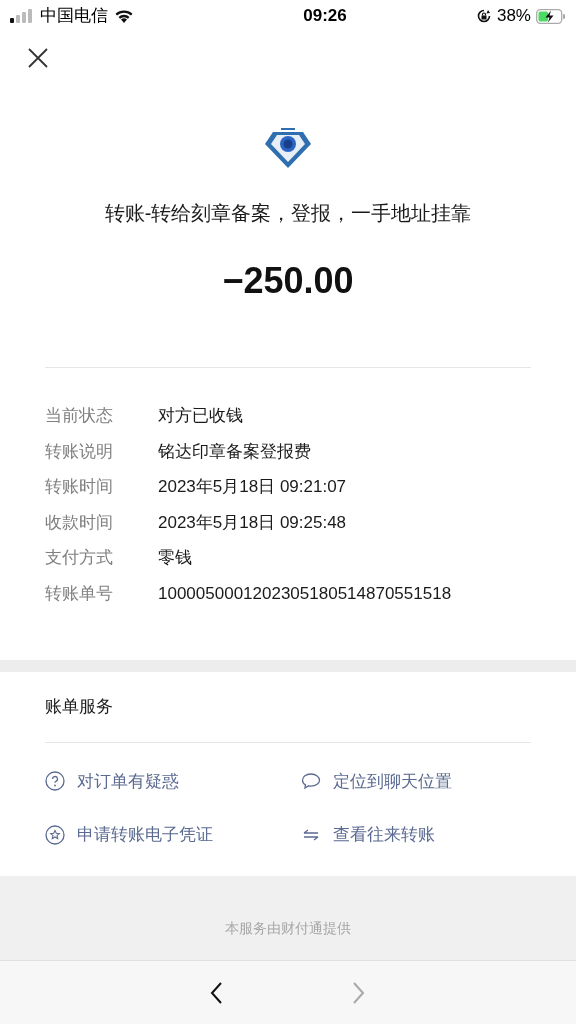 This screenshot has height=1024, width=576. I want to click on battery-charging-icon, so click(551, 16).